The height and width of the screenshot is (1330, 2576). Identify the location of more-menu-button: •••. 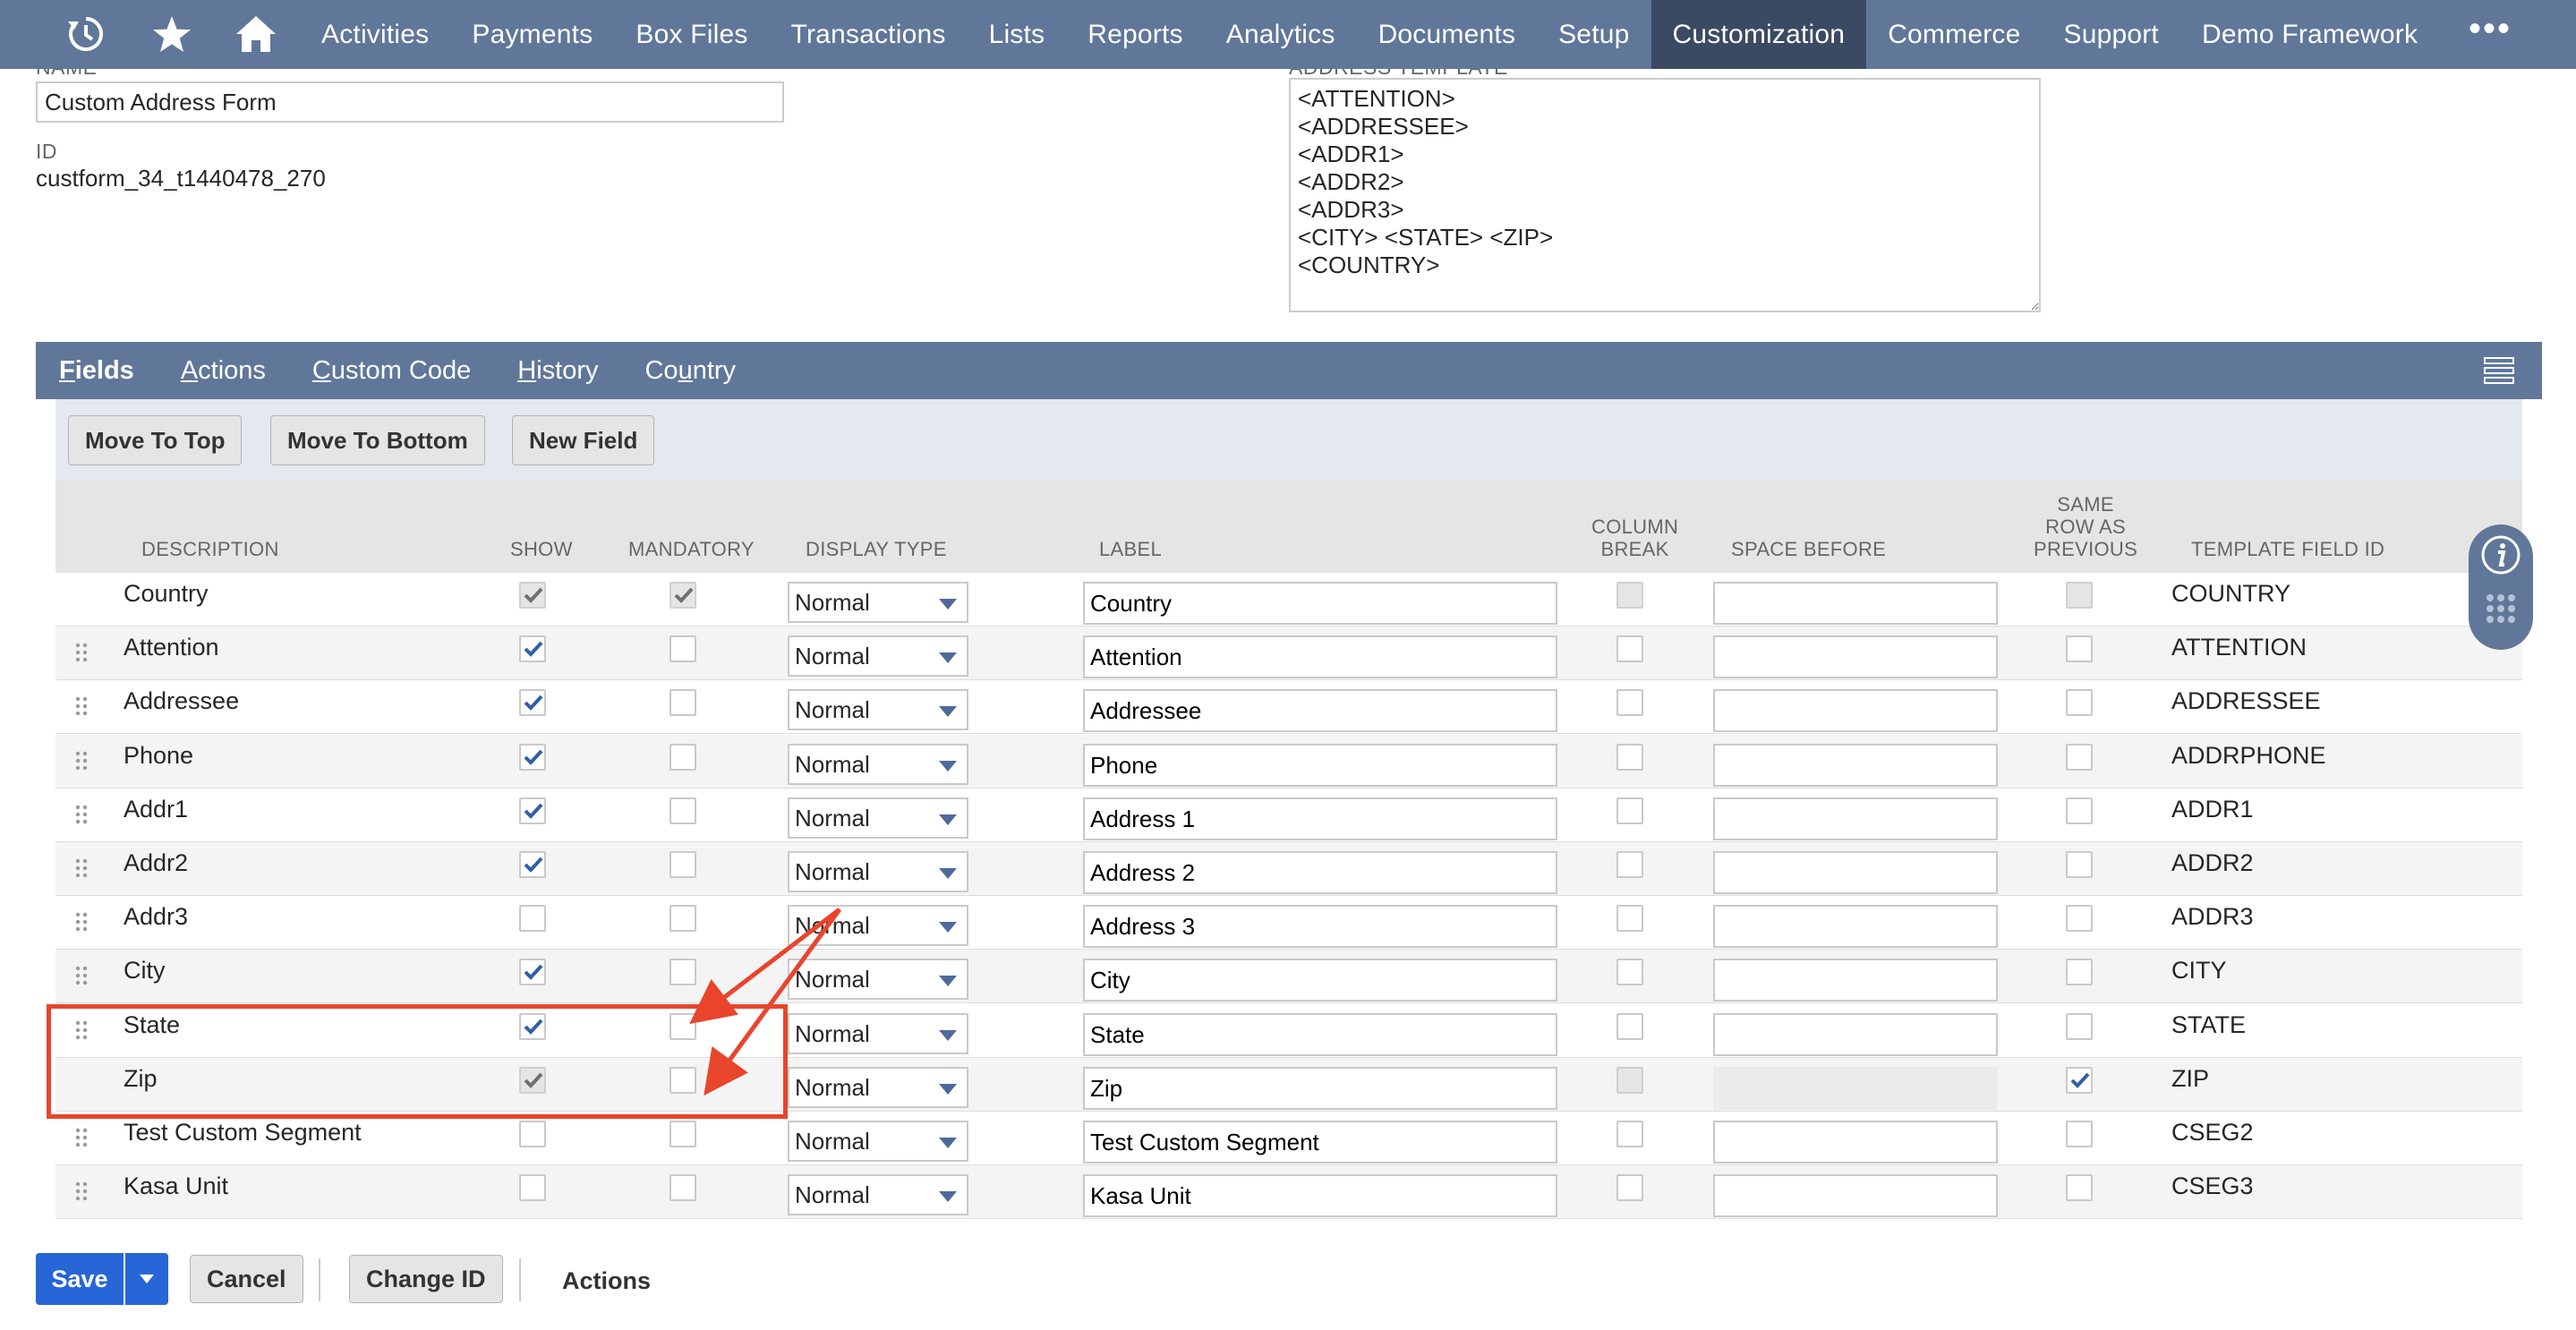
(2490, 29).